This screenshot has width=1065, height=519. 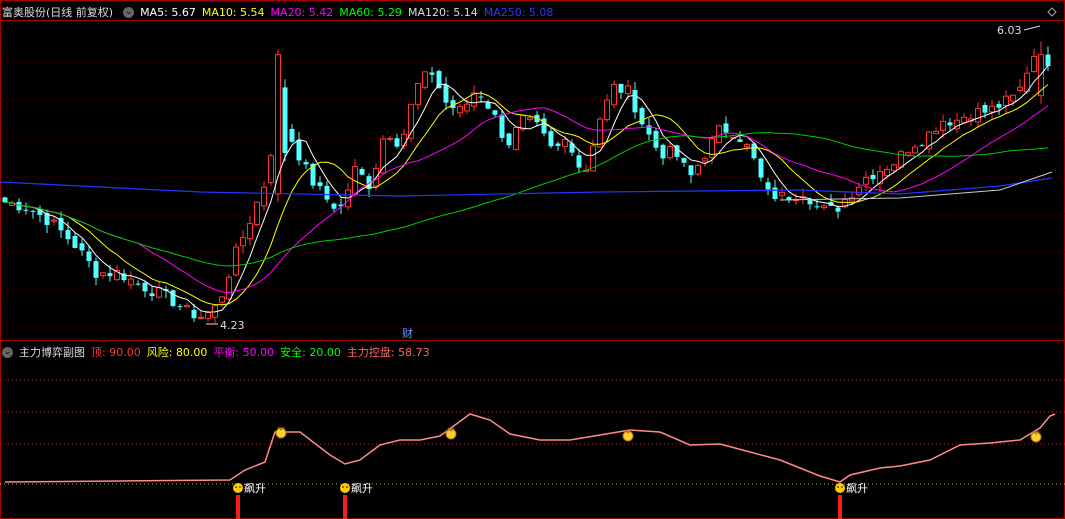 I want to click on low-price-label: 4.23, so click(x=232, y=325).